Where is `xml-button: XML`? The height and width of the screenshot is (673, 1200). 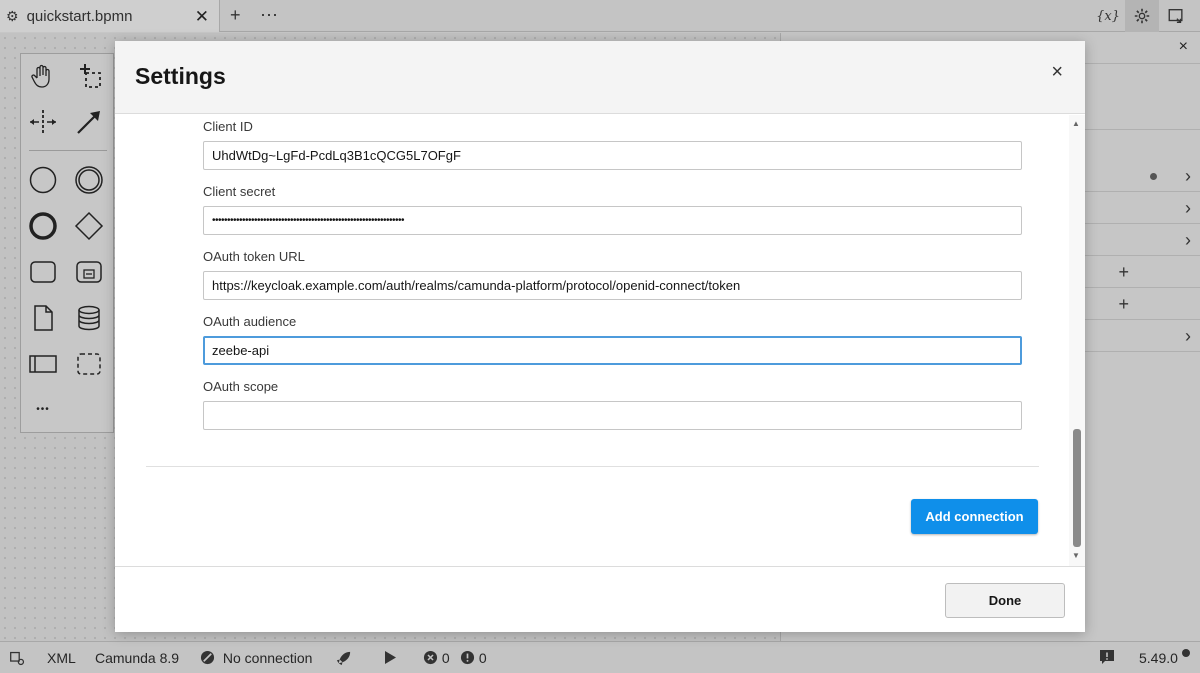 xml-button: XML is located at coordinates (61, 658).